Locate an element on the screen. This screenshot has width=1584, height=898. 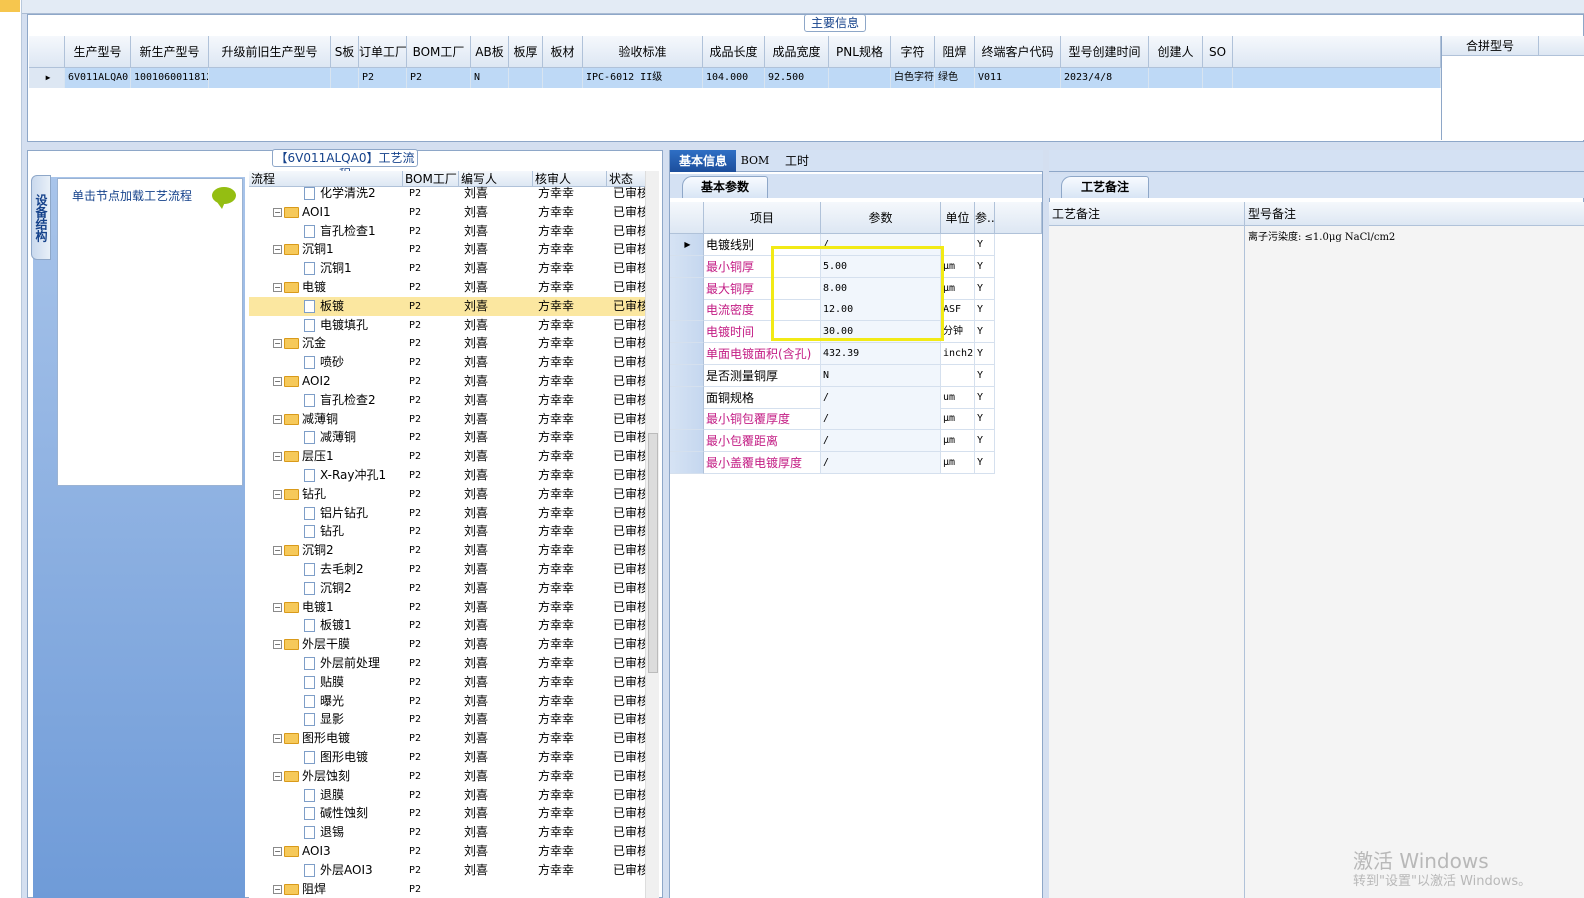
tree-row: 沉铜2 P2 刘喜 方幸幸 已审核 is located at coordinates (448, 588).